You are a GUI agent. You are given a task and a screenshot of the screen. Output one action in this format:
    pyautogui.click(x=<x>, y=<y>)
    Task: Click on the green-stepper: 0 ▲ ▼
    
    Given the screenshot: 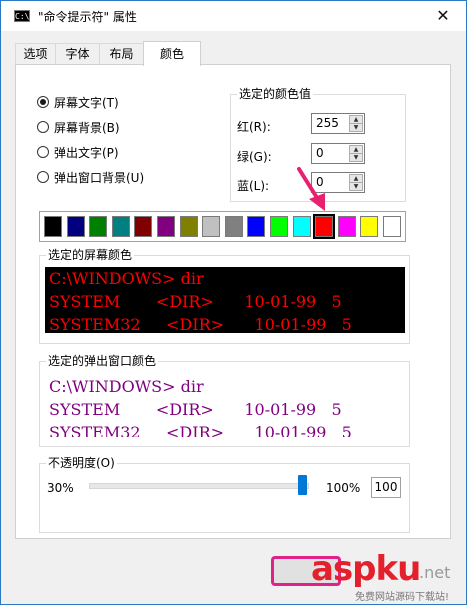 What is the action you would take?
    pyautogui.click(x=338, y=153)
    